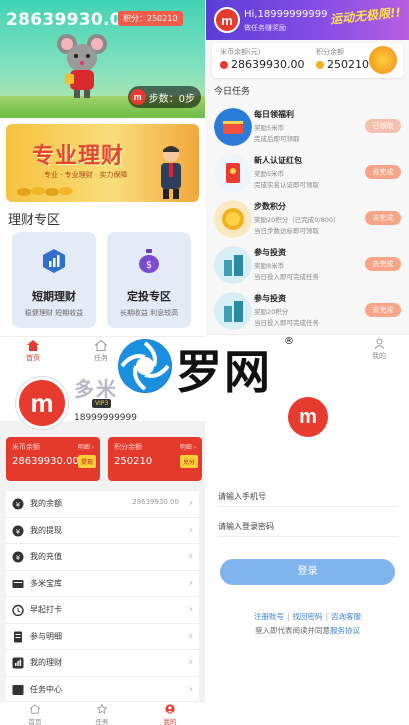  What do you see at coordinates (18, 689) in the screenshot?
I see `task-list-icon` at bounding box center [18, 689].